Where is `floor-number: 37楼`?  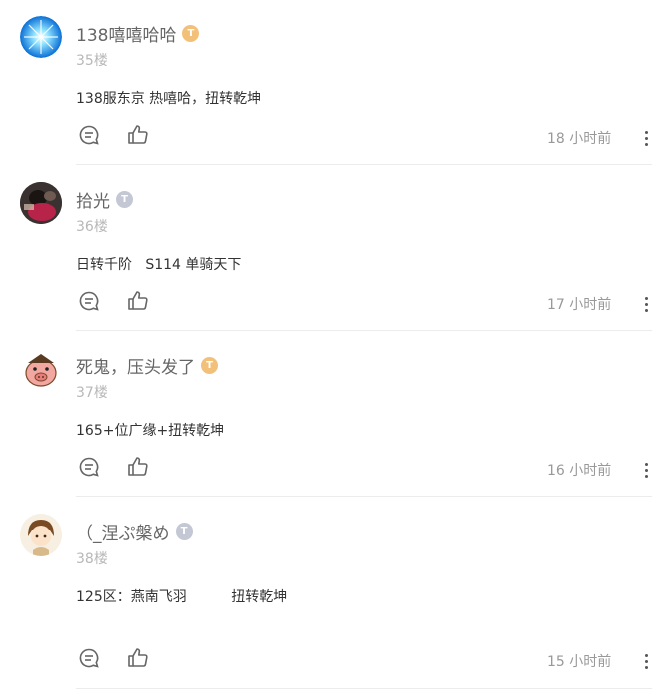
floor-number: 37楼 is located at coordinates (92, 393).